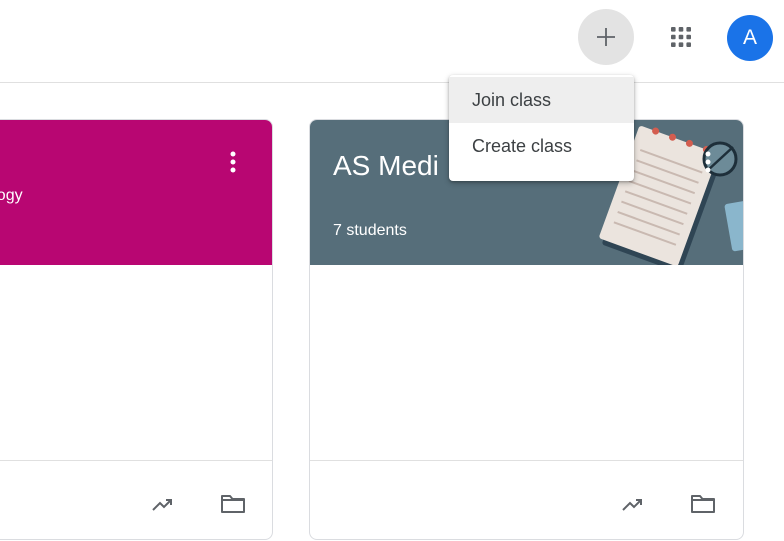 The height and width of the screenshot is (541, 784). What do you see at coordinates (541, 146) in the screenshot?
I see `menu-item-create-class: Create class` at bounding box center [541, 146].